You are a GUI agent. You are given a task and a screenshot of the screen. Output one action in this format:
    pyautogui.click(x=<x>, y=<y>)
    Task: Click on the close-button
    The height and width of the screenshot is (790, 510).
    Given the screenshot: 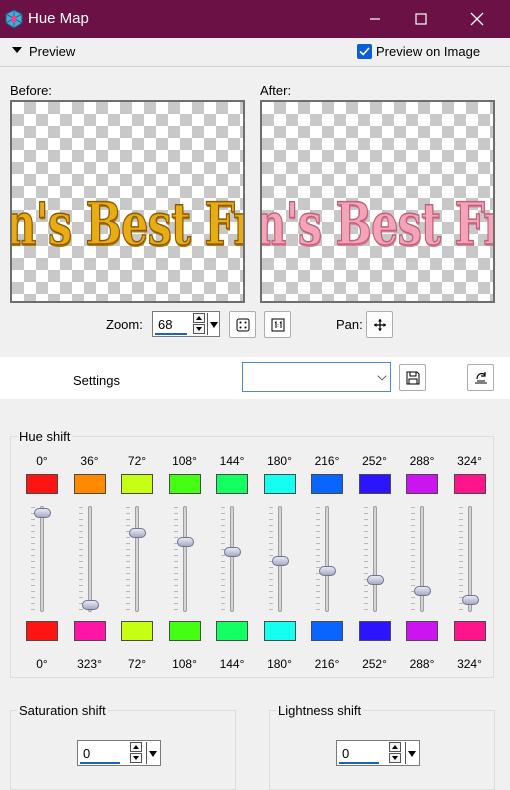 What is the action you would take?
    pyautogui.click(x=477, y=19)
    